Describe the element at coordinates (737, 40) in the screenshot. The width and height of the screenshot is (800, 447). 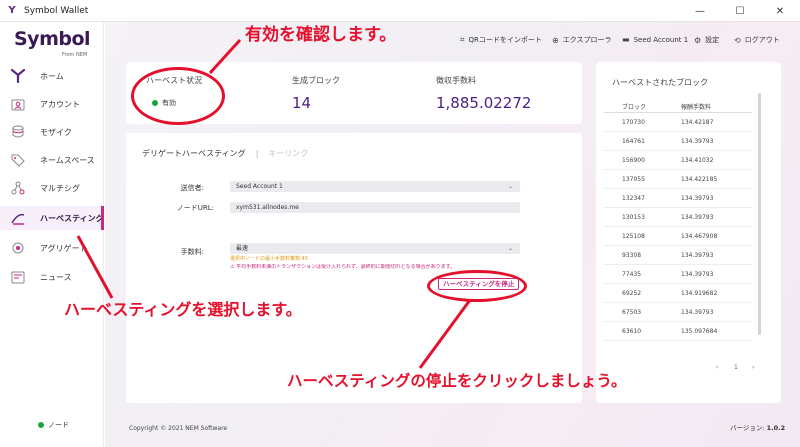
I see `logout-icon: ⟲` at that location.